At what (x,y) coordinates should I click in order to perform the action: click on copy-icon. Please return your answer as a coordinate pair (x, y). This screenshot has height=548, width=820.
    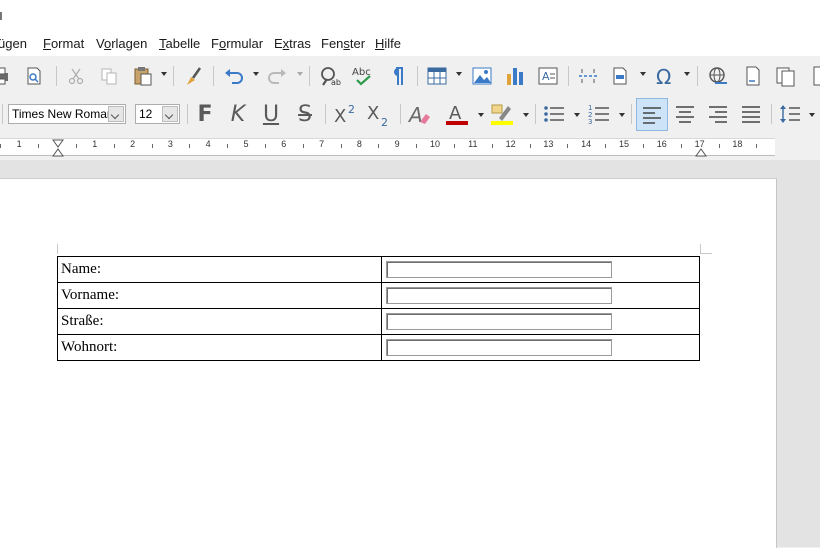
    Looking at the image, I should click on (109, 76).